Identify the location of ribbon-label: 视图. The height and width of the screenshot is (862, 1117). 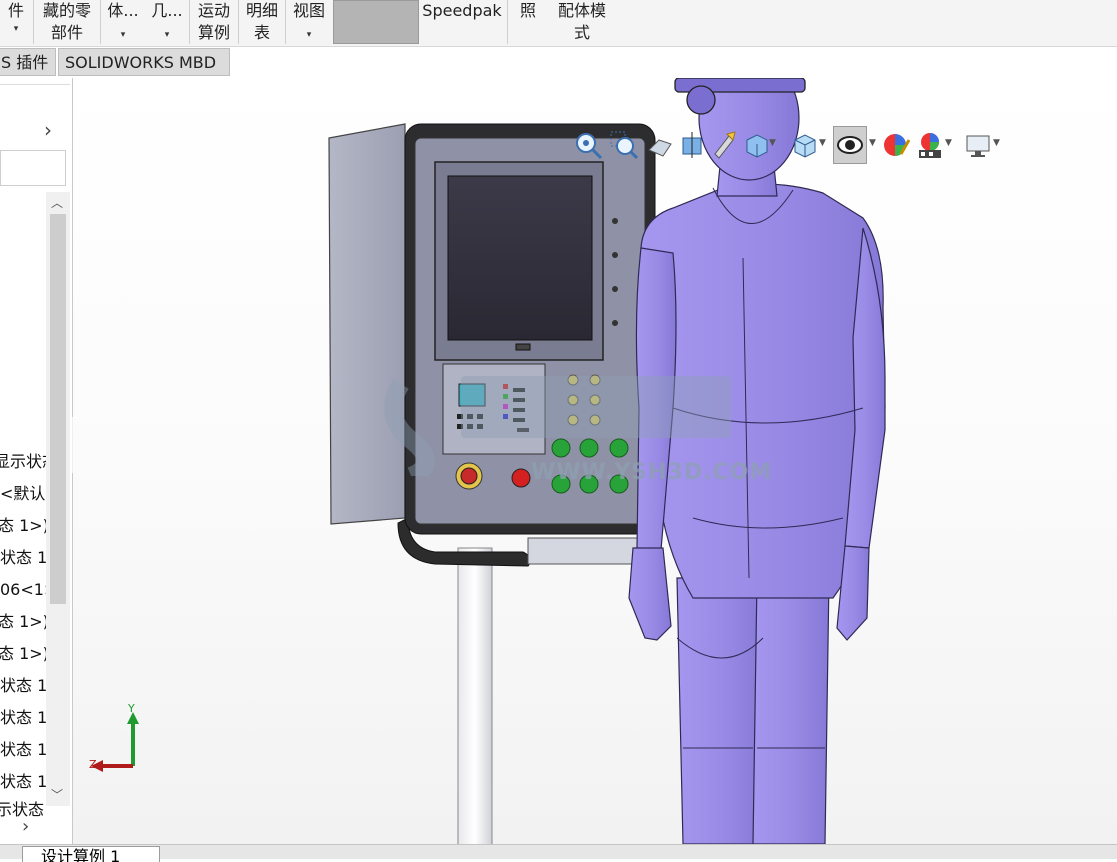
(308, 10).